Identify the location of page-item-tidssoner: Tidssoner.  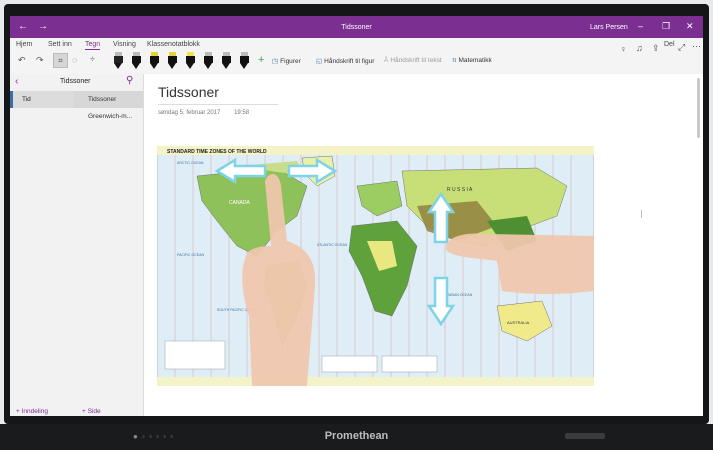
(108, 99).